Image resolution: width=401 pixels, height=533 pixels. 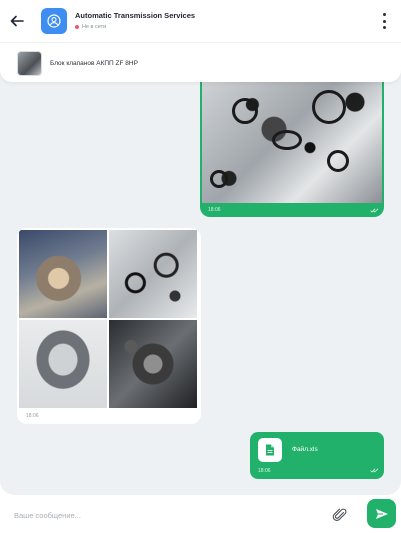 I want to click on message-composer, so click(x=200, y=514).